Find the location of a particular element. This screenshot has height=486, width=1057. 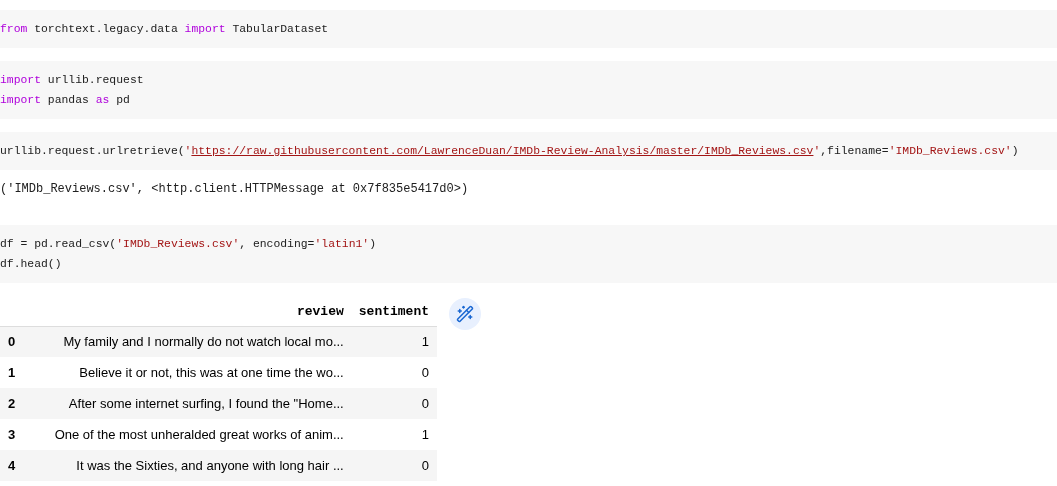

code-cell: urllib.request.urlretrieve('https://raw.githubusercontent.com/LawrenceDuan/IMDb-Review-Analysis/master/IMDb_Reviews.csv',filename='IMDb_Reviews.csv') is located at coordinates (528, 151).